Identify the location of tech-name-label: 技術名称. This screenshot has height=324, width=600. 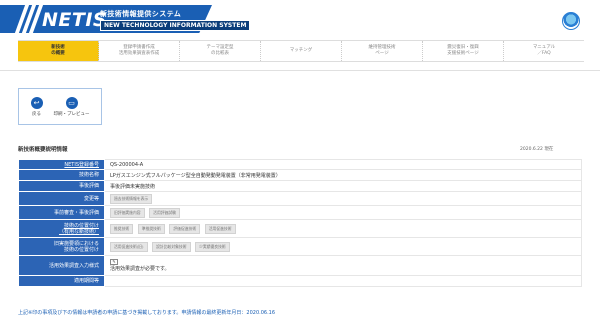
(61, 175).